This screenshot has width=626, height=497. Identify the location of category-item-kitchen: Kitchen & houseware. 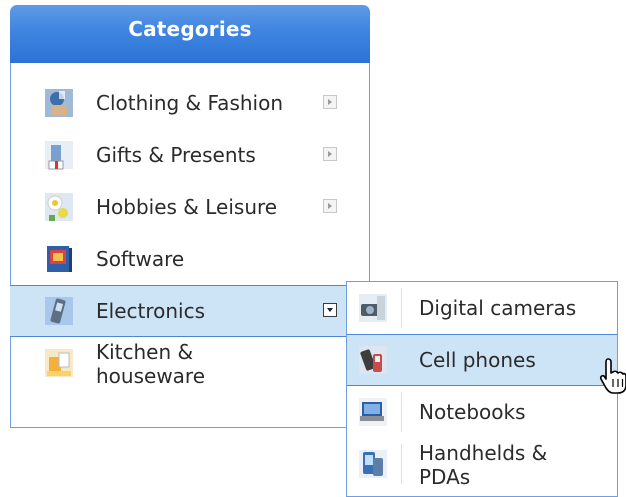
(190, 363).